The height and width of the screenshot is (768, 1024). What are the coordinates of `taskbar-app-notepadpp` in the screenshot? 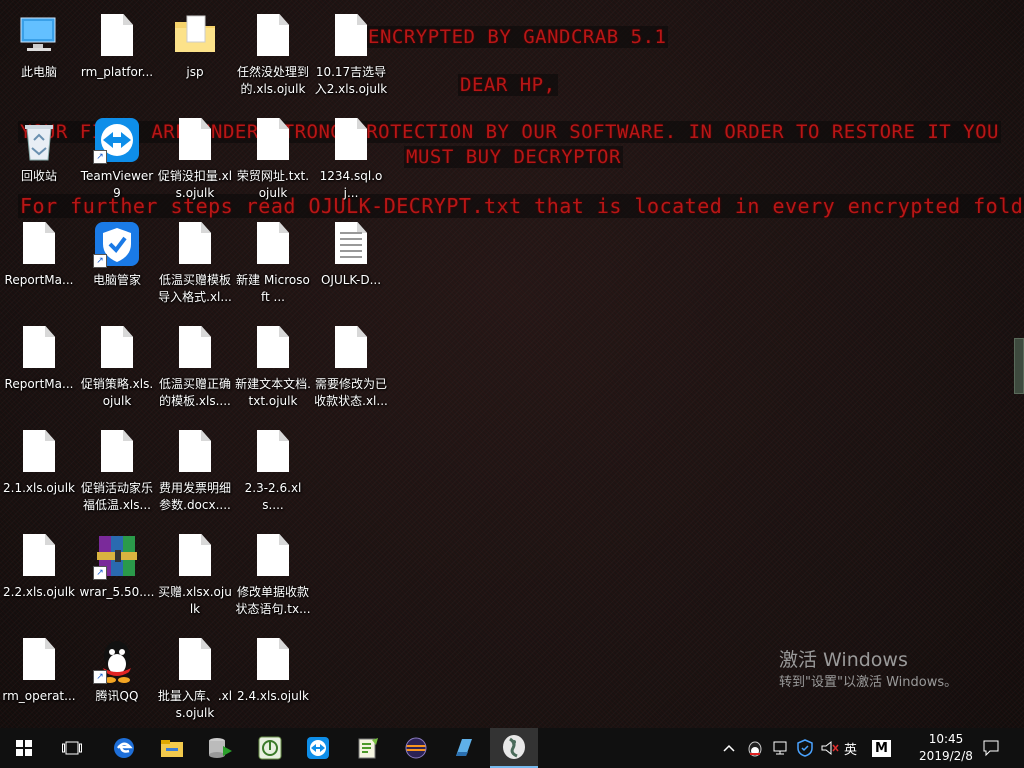 It's located at (368, 748).